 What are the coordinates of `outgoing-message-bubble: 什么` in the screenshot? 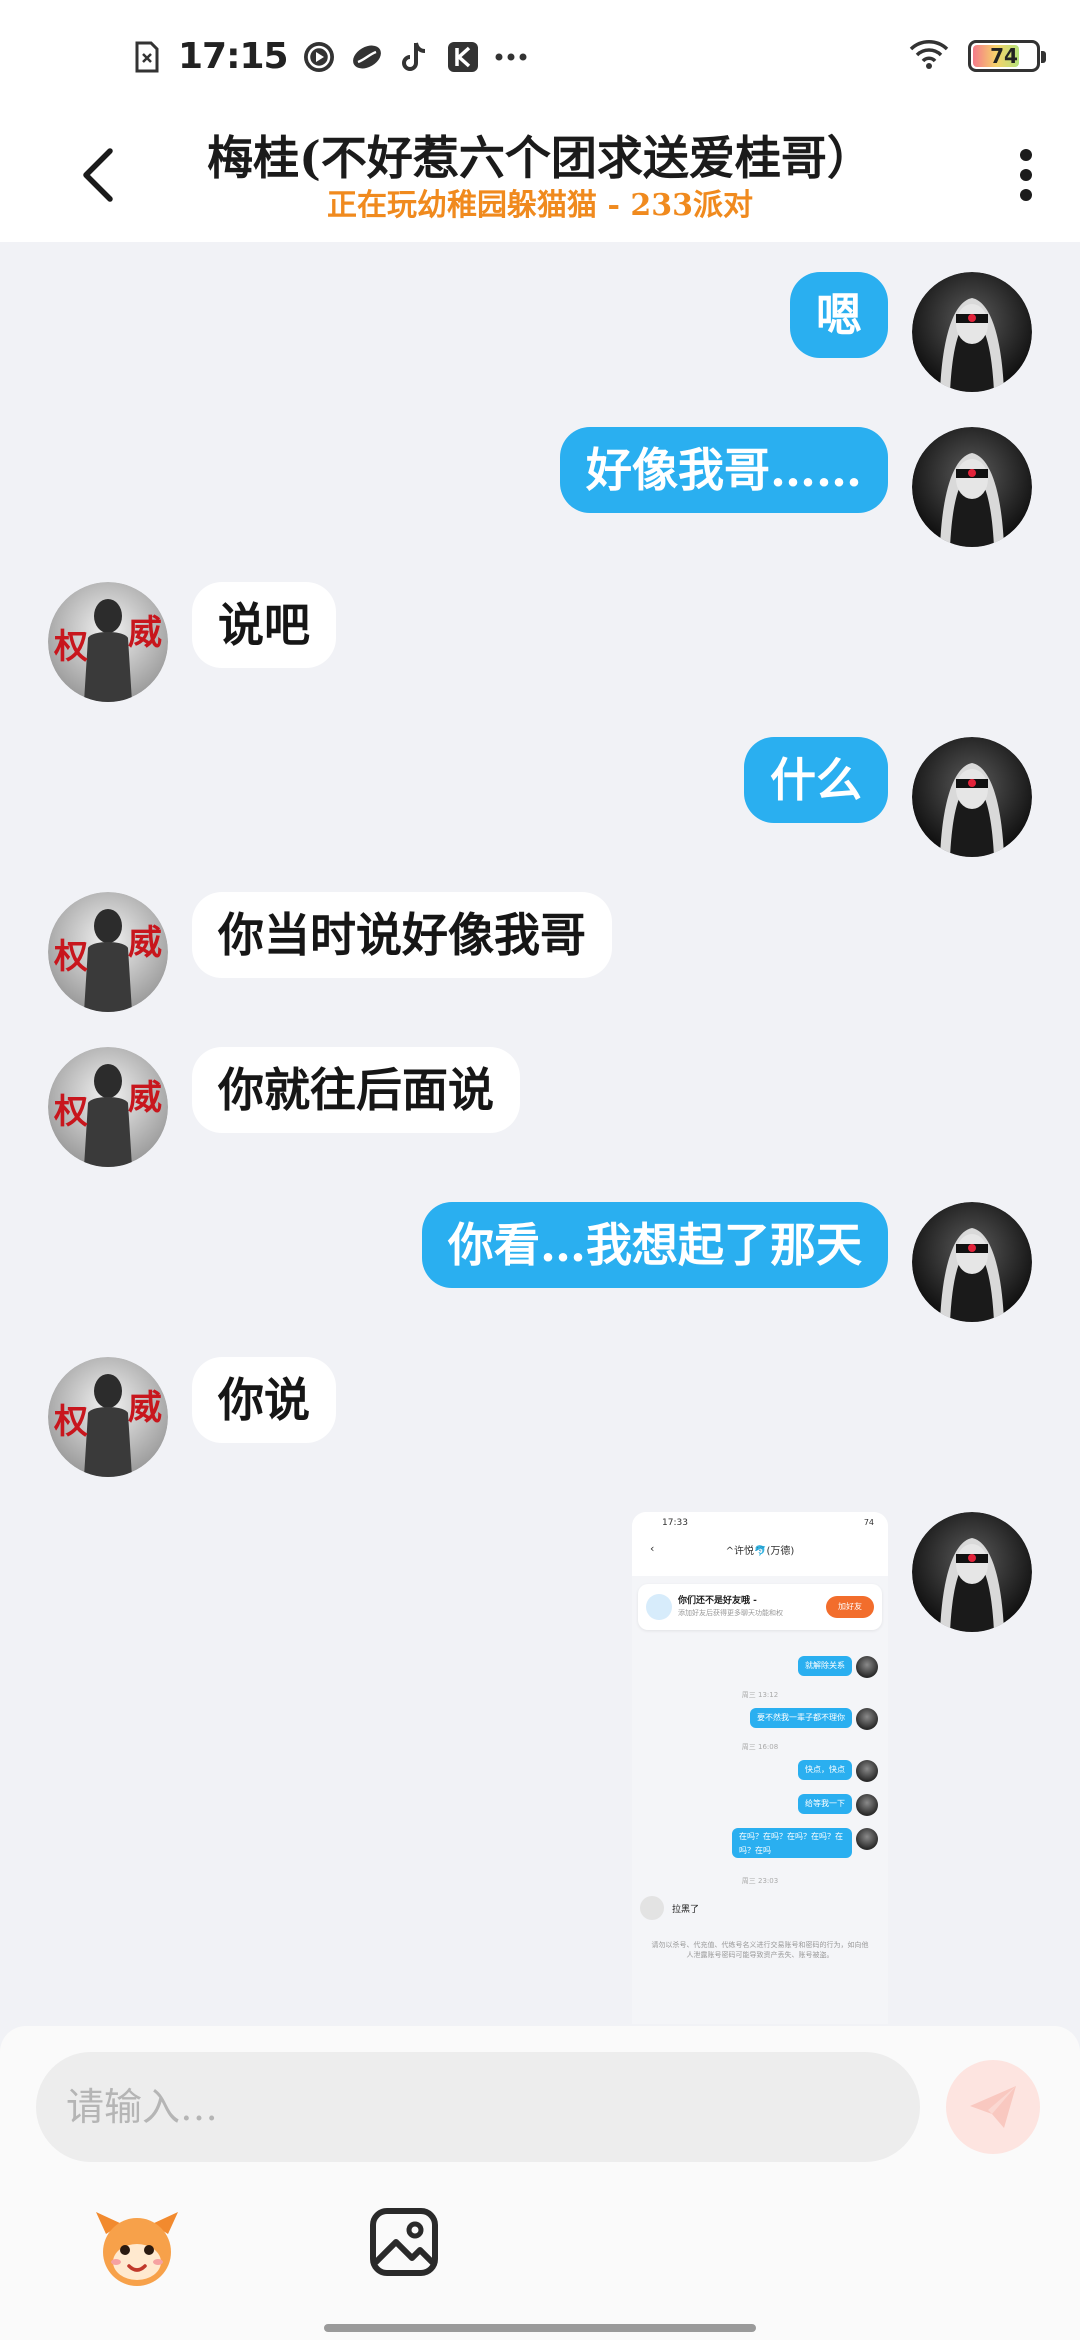 It's located at (816, 780).